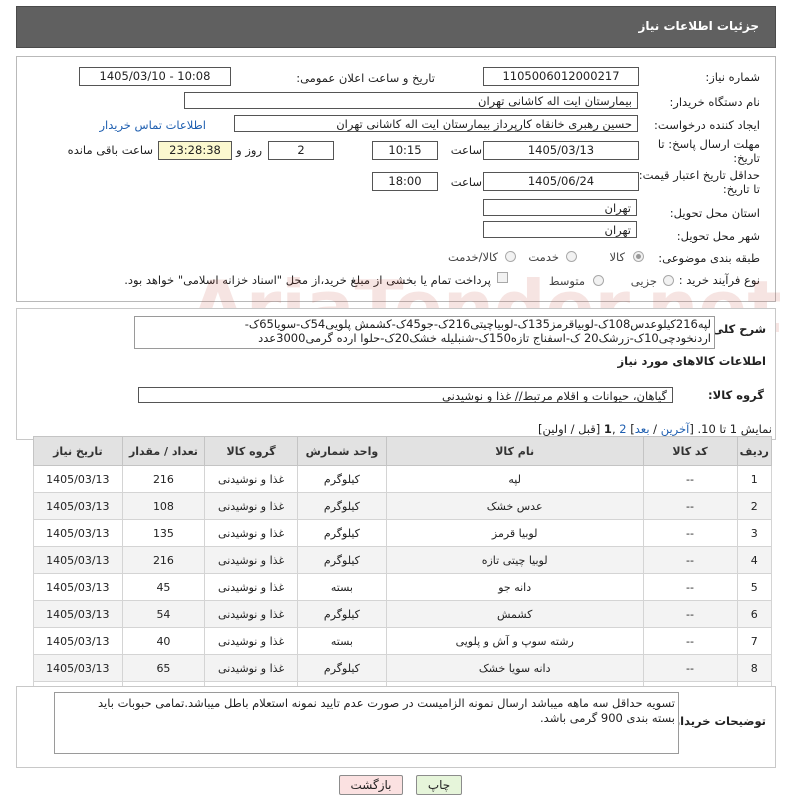 The width and height of the screenshot is (788, 810). What do you see at coordinates (514, 479) in the screenshot?
I see `cell-goods-name: لپه` at bounding box center [514, 479].